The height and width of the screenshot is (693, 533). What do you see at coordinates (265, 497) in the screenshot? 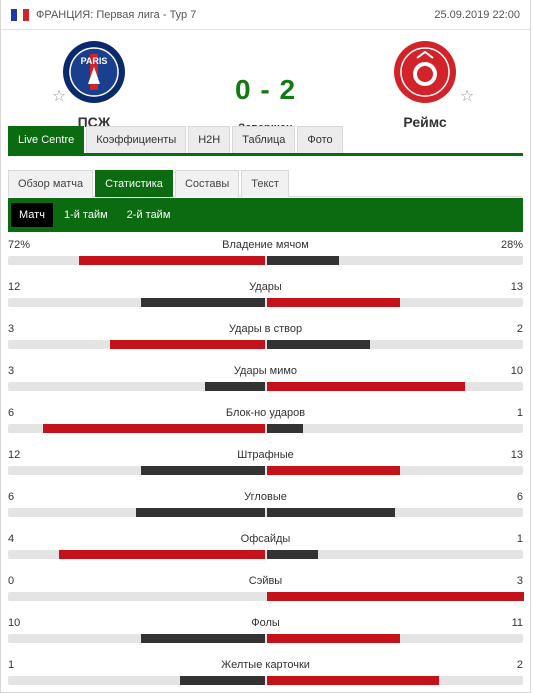
I see `stat-label: Угловые` at bounding box center [265, 497].